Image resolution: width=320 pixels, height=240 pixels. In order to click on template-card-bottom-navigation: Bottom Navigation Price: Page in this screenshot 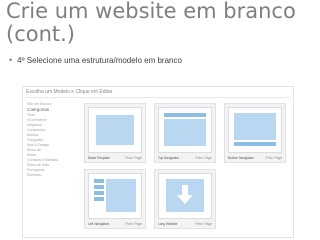, I will do `click(255, 133)`.